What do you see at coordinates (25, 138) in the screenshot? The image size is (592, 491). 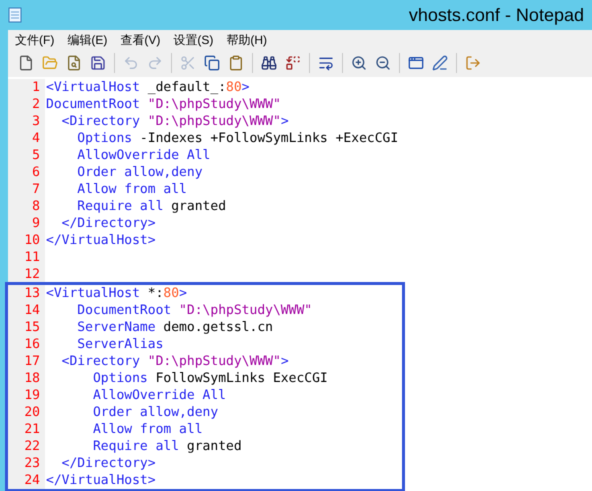 I see `line-number: 4` at bounding box center [25, 138].